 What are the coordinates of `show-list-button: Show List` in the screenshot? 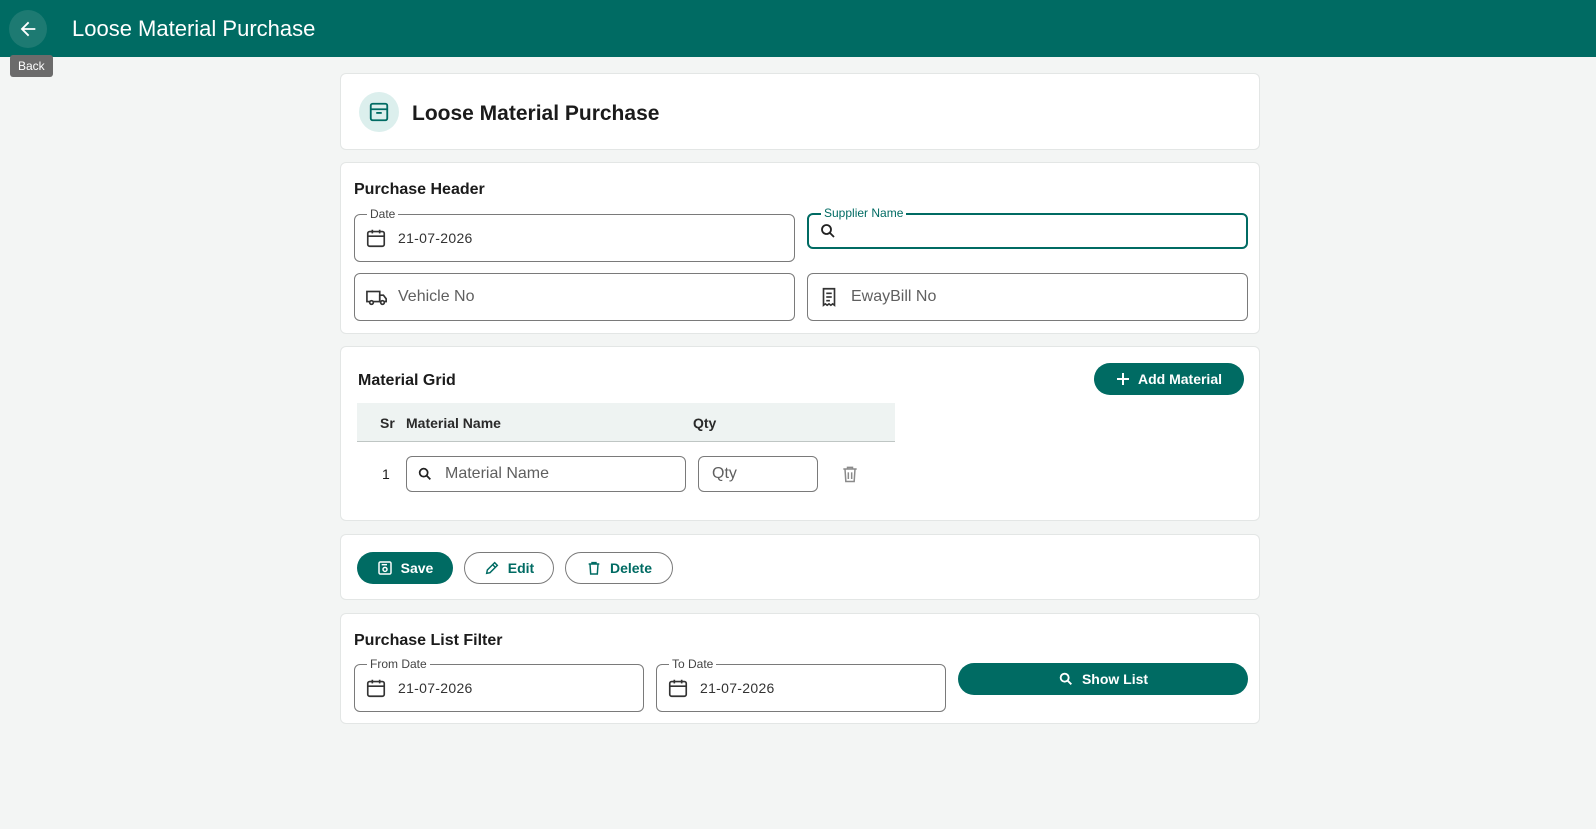 It's located at (1103, 679).